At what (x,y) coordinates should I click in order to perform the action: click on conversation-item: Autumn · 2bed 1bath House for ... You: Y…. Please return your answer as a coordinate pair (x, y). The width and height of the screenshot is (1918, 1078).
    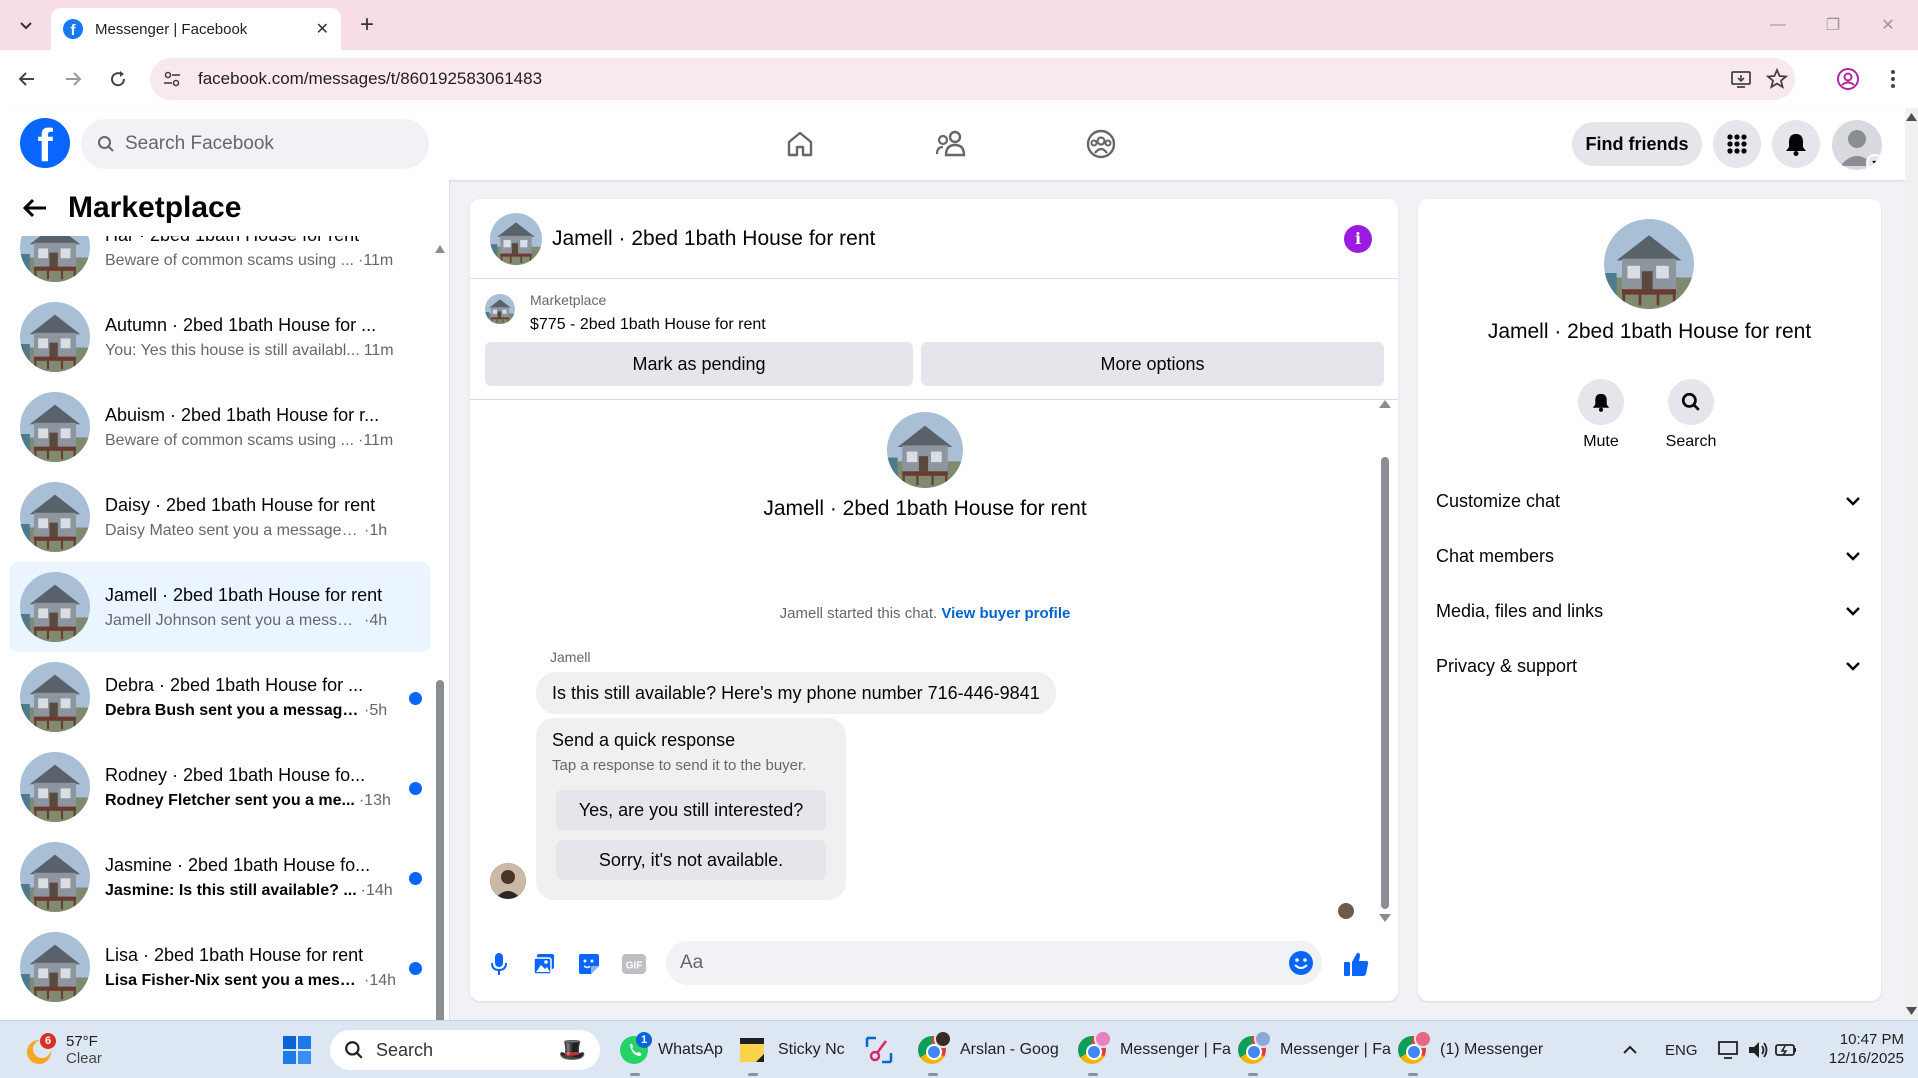
    Looking at the image, I should click on (220, 337).